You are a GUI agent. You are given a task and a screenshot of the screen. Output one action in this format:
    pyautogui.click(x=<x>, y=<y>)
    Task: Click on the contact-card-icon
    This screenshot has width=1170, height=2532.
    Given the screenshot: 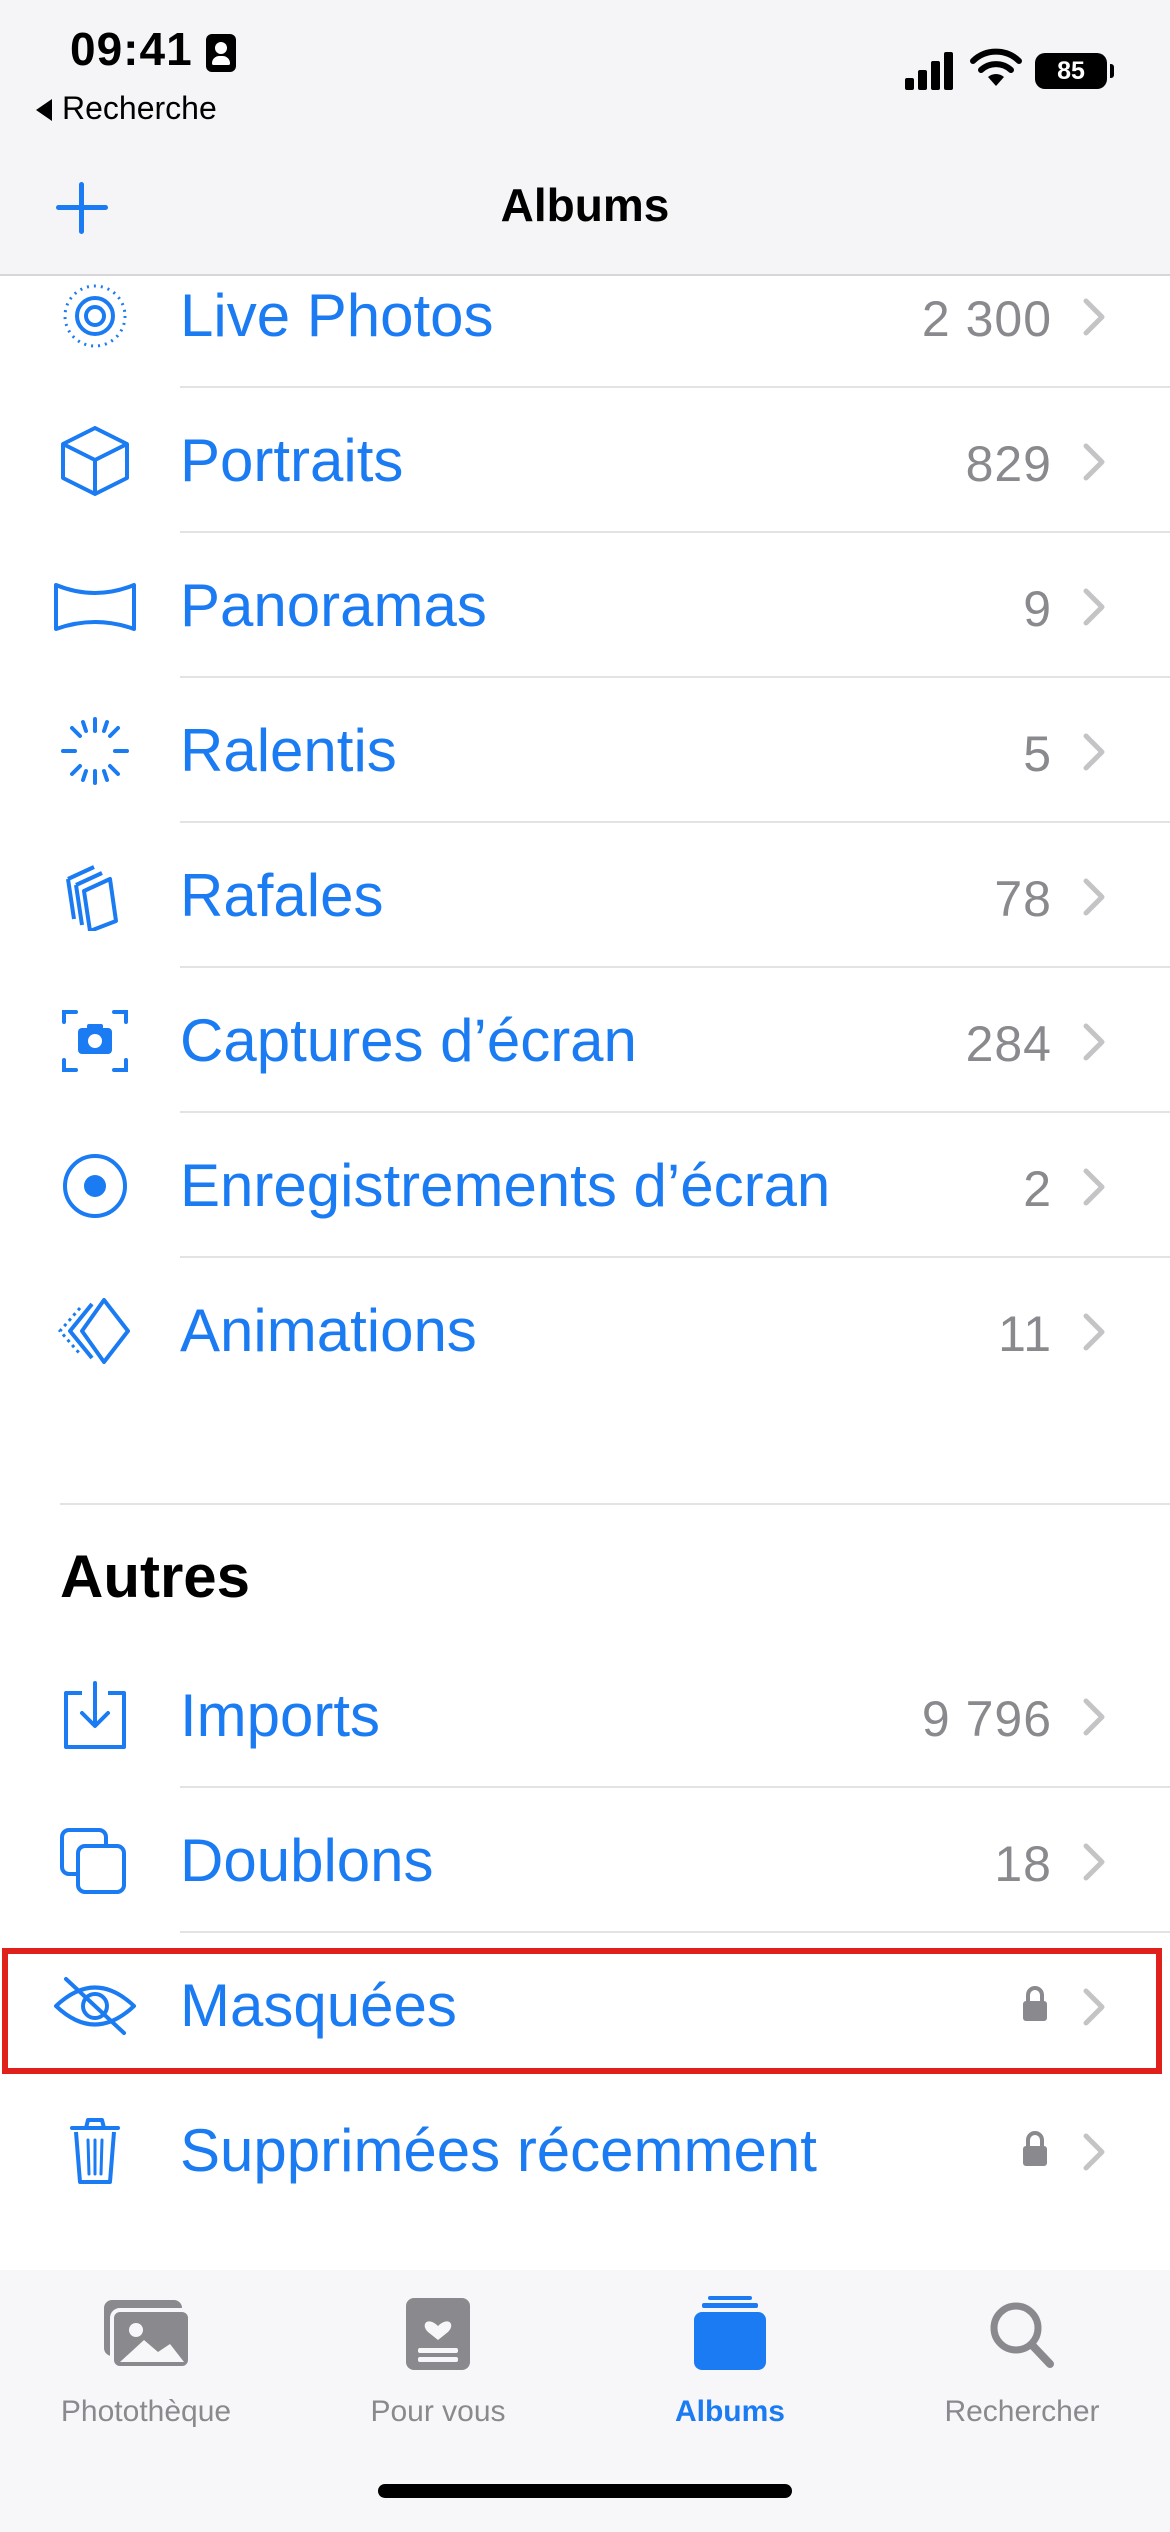 What is the action you would take?
    pyautogui.click(x=221, y=53)
    